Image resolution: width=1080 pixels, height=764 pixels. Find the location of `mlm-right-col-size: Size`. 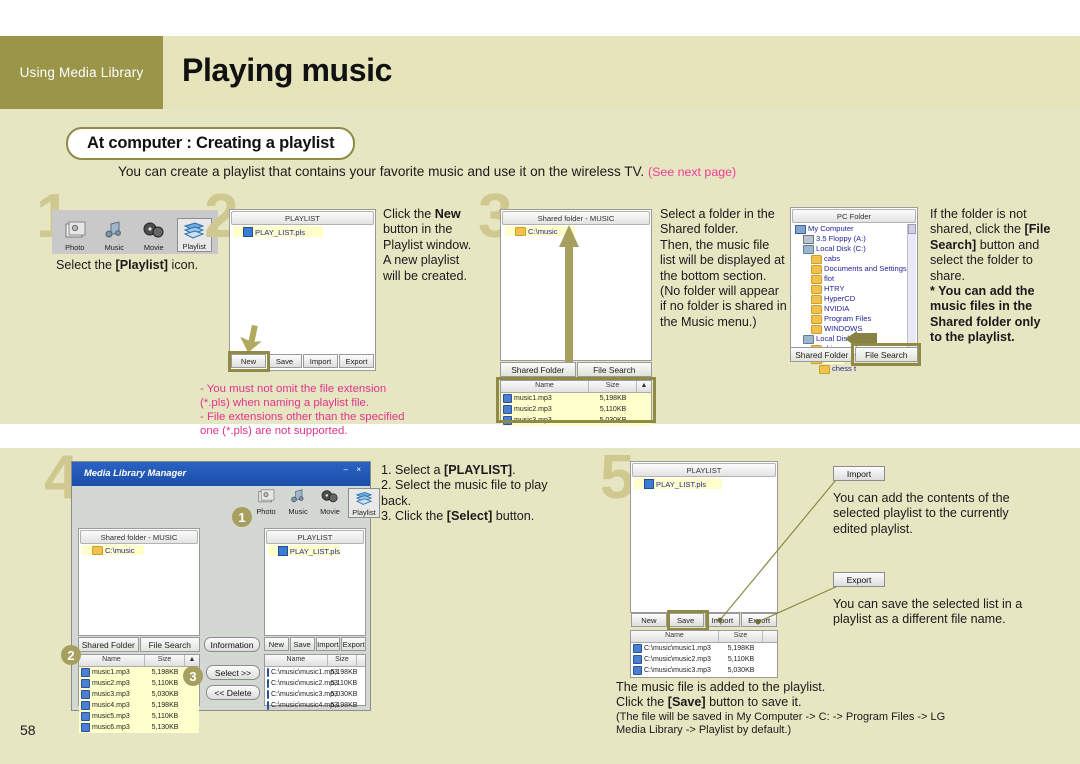

mlm-right-col-size: Size is located at coordinates (343, 660).